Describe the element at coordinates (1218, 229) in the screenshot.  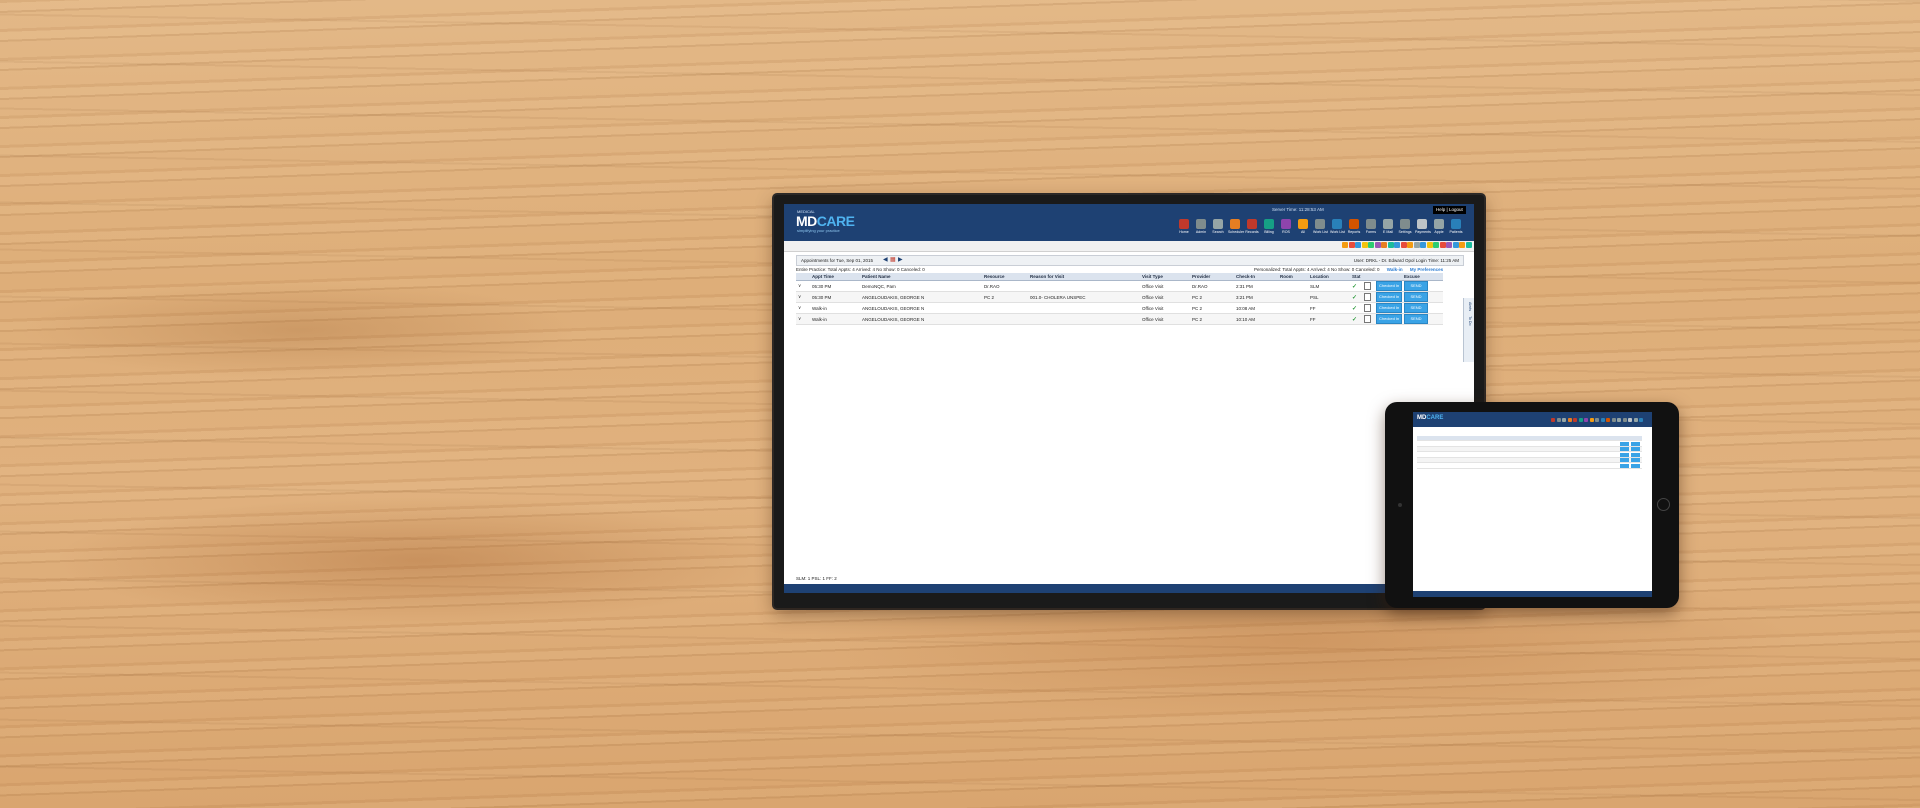
I see `toolbar-search-button: Search` at that location.